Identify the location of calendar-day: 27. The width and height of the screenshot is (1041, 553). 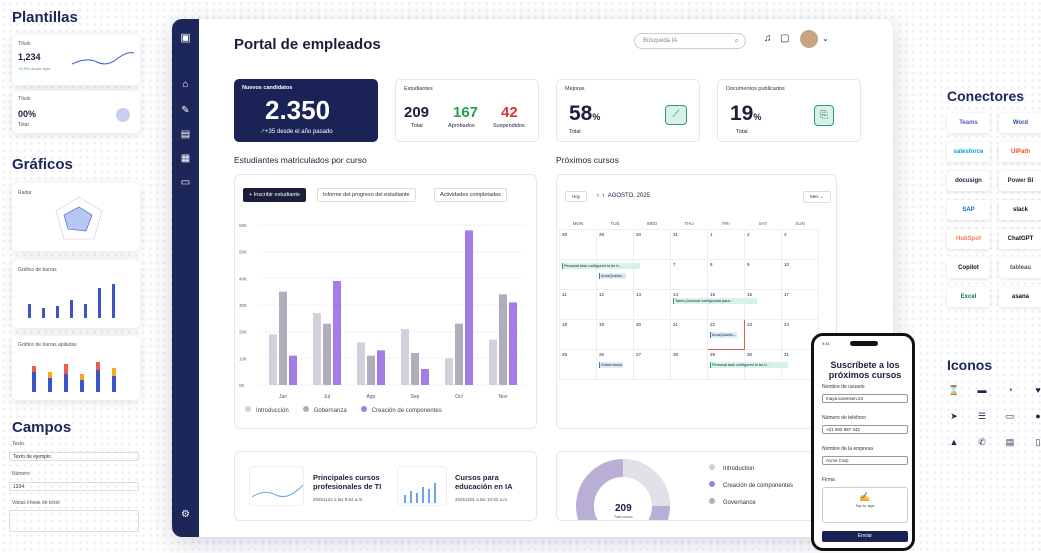
(652, 364).